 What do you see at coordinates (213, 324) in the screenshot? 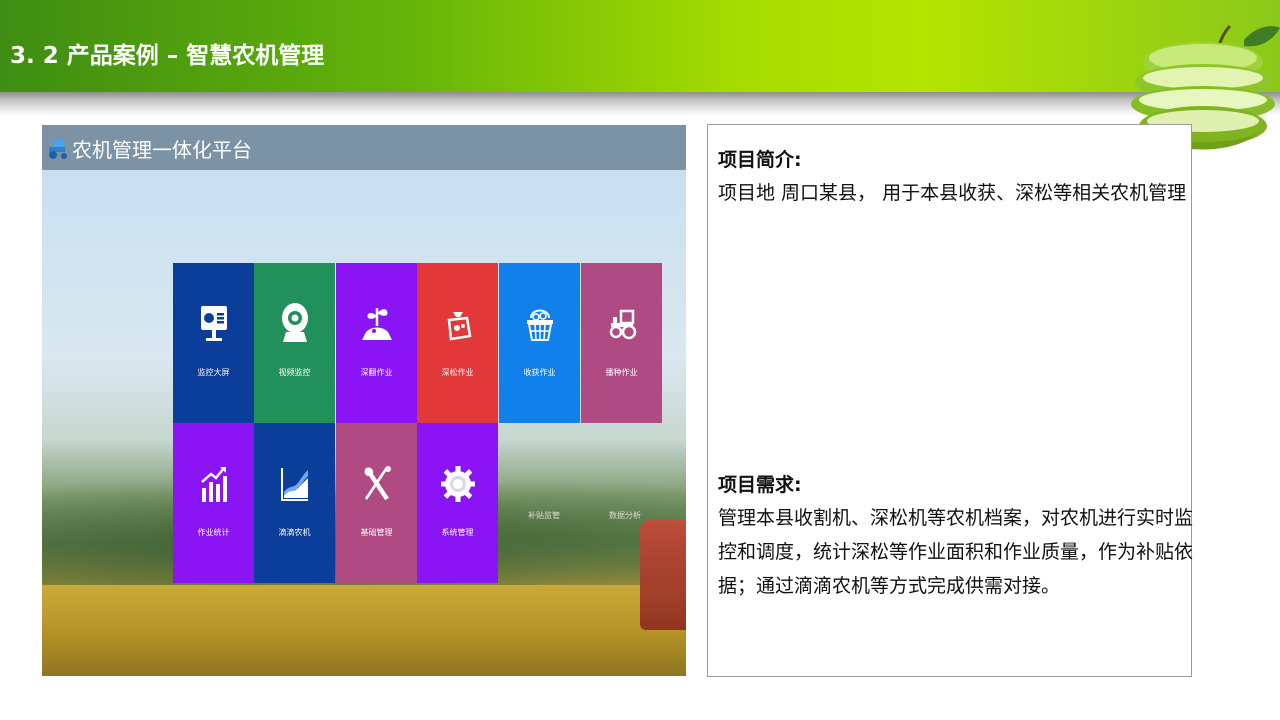
I see `monitor-screen-icon` at bounding box center [213, 324].